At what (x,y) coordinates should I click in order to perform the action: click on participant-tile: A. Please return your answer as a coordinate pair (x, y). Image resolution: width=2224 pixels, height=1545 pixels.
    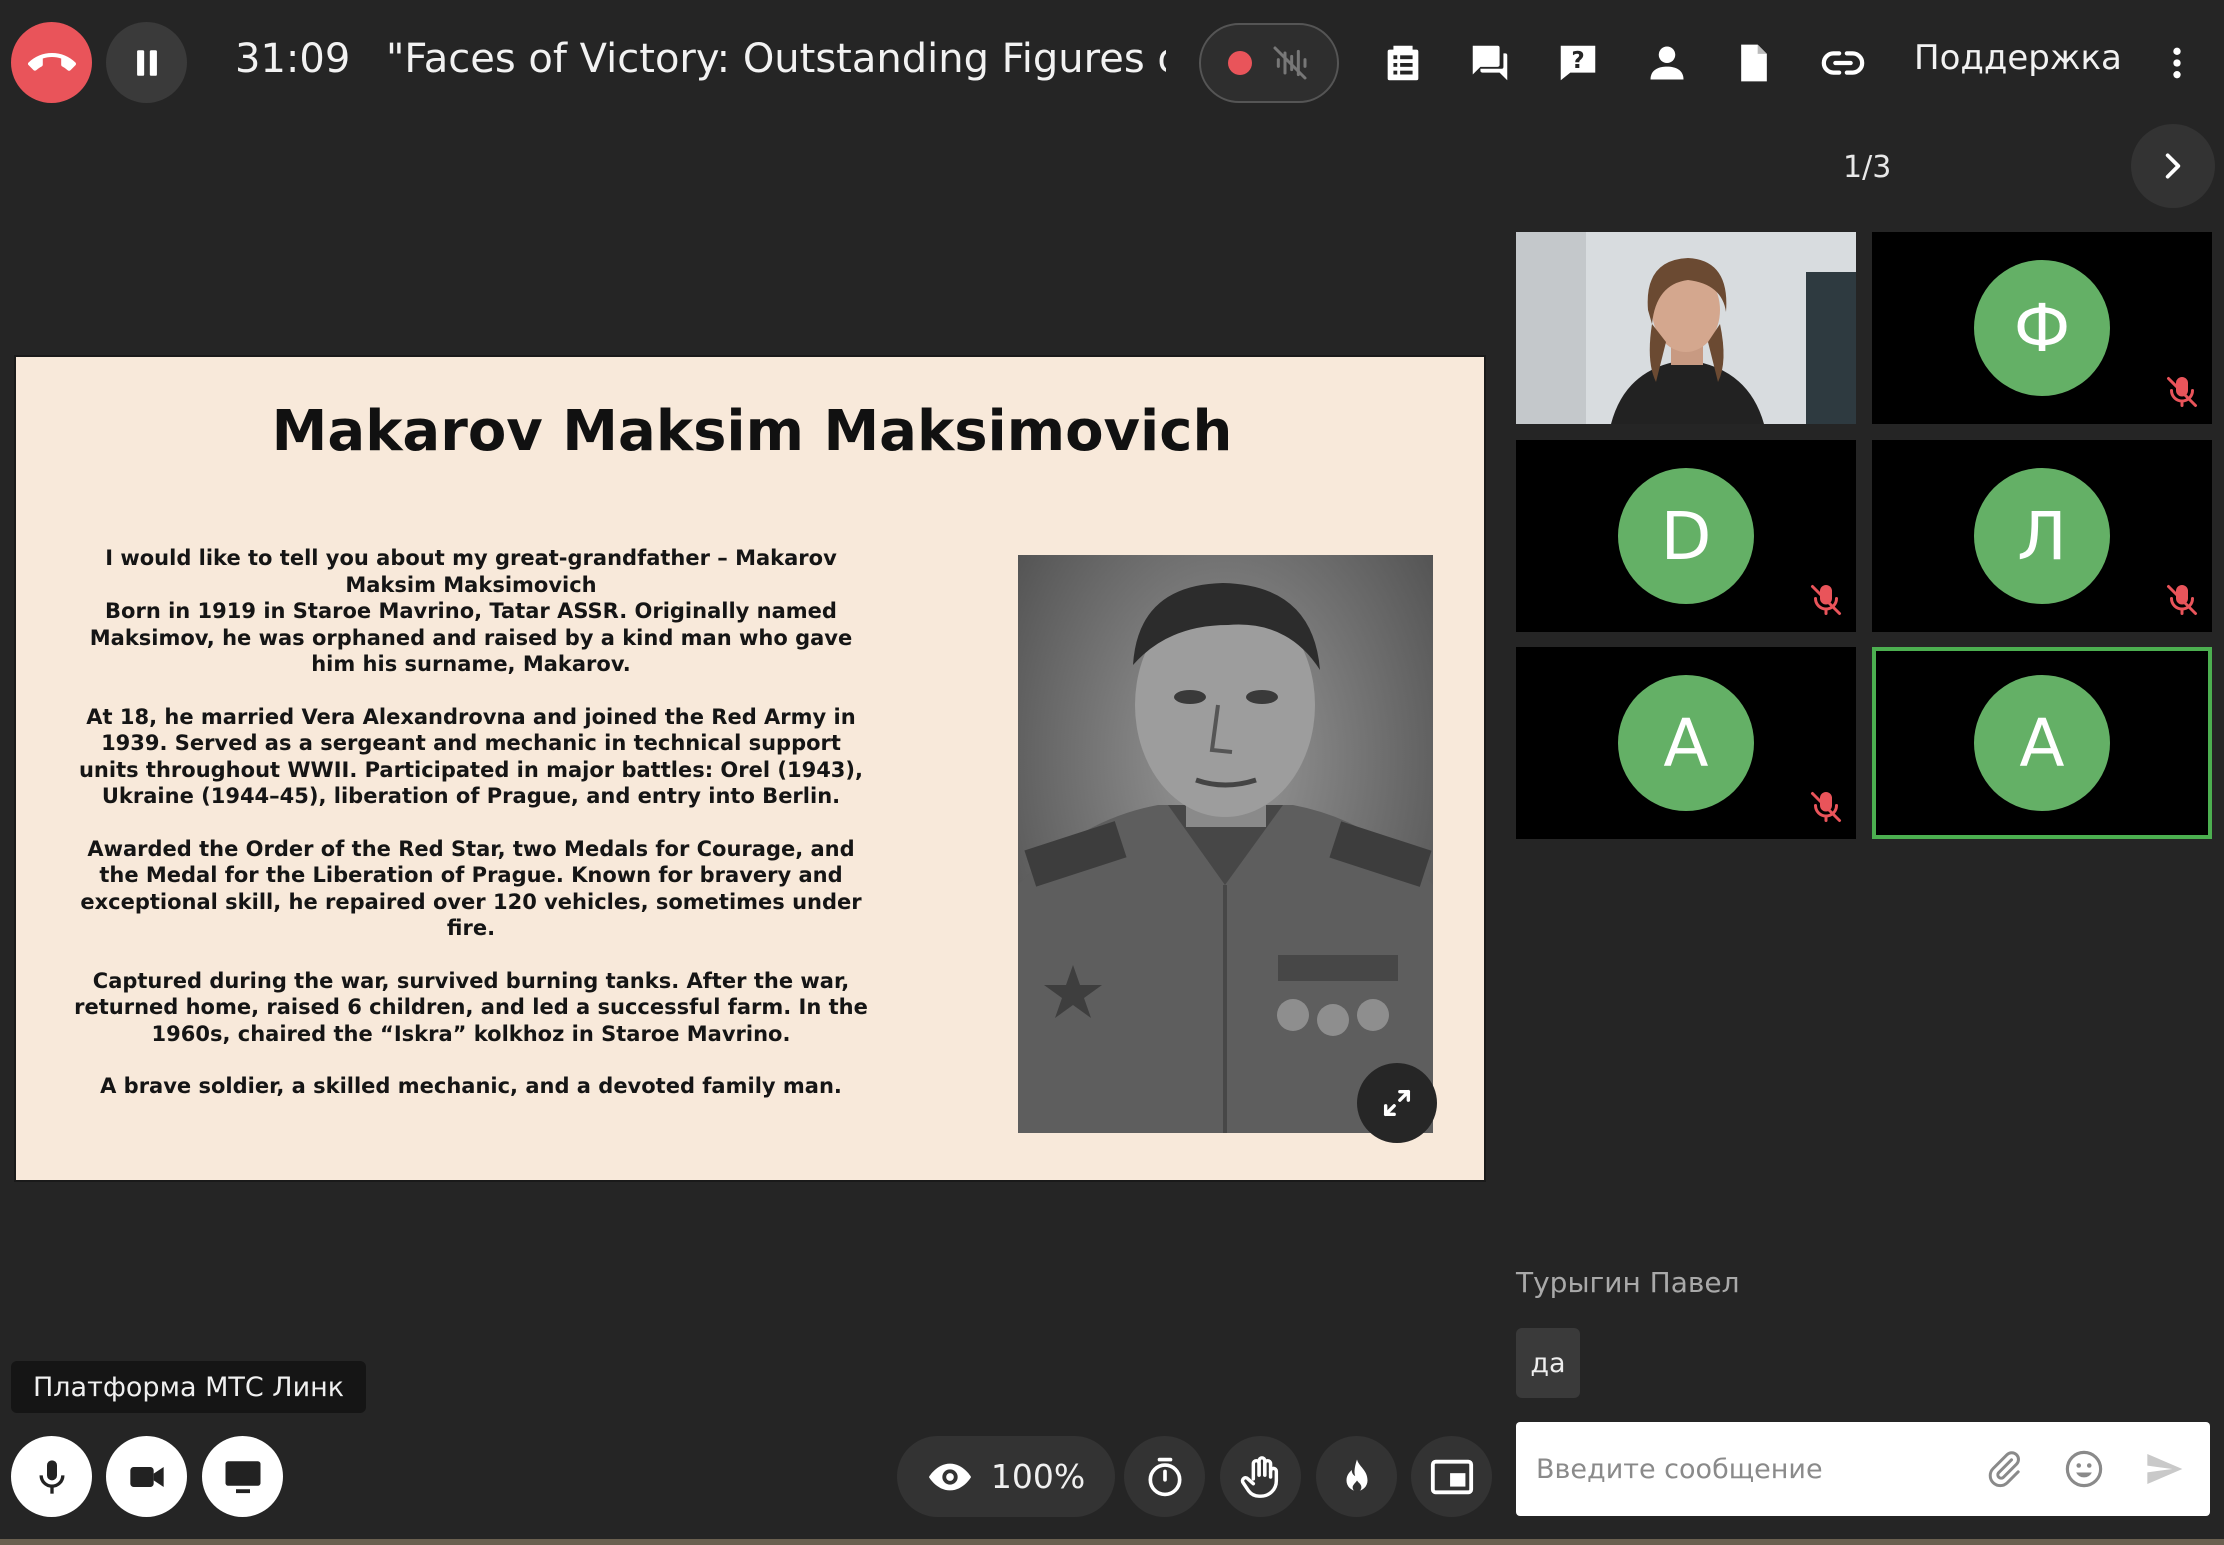
    Looking at the image, I should click on (1686, 743).